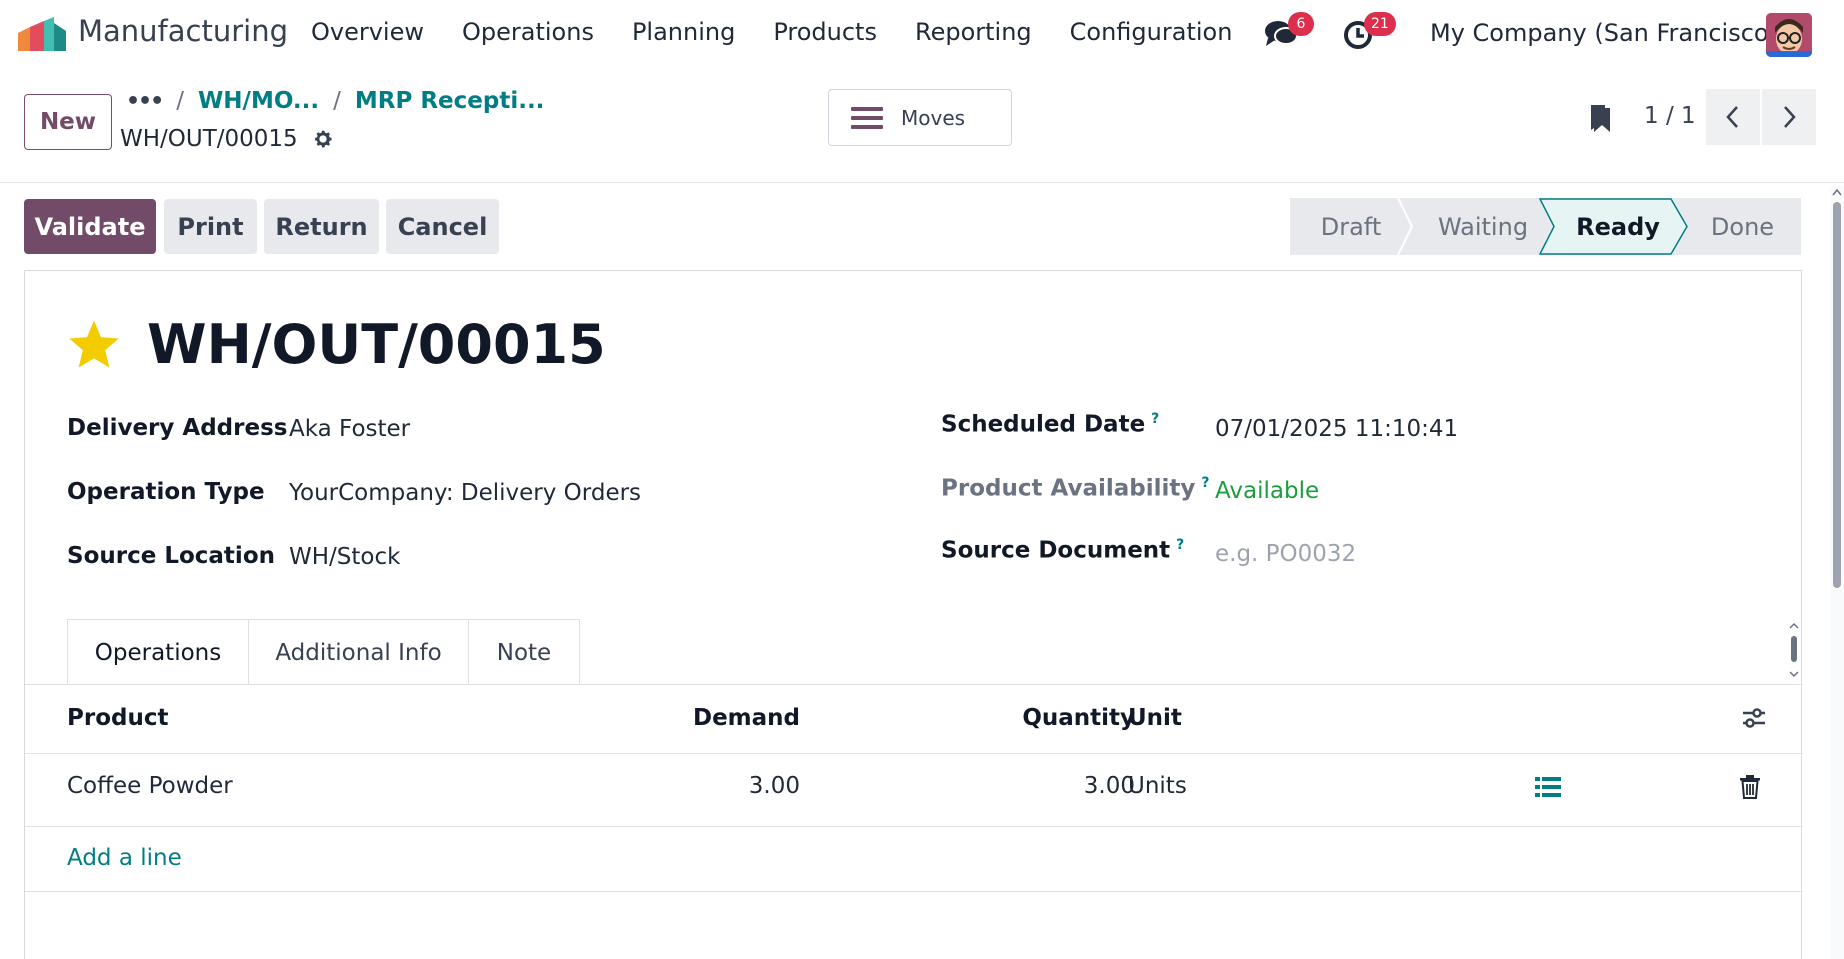 This screenshot has width=1844, height=959. What do you see at coordinates (90, 226) in the screenshot?
I see `validate-button: Validate` at bounding box center [90, 226].